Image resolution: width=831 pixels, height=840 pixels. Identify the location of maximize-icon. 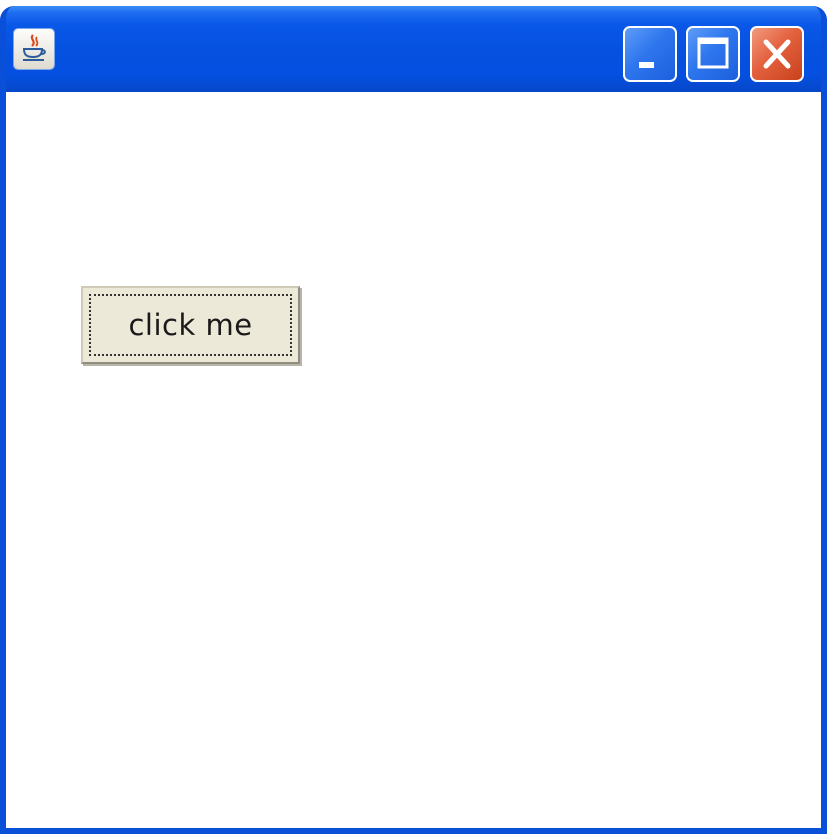
(713, 54).